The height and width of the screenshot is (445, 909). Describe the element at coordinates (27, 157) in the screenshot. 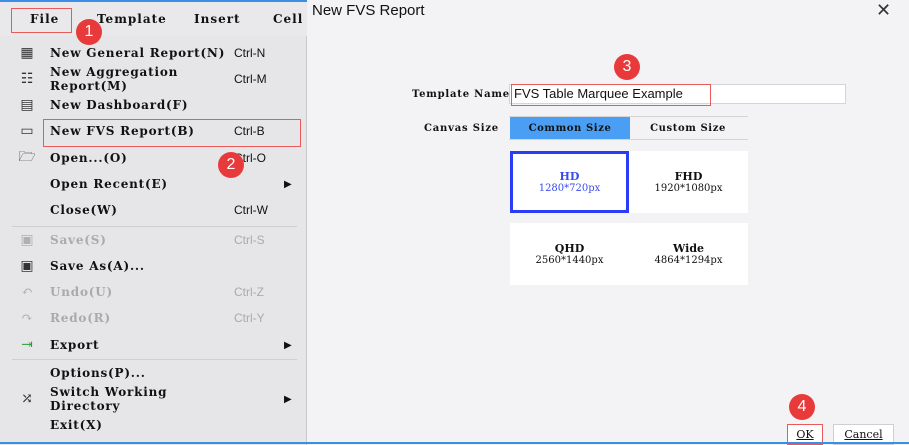

I see `folder-open-icon: 🗁` at that location.